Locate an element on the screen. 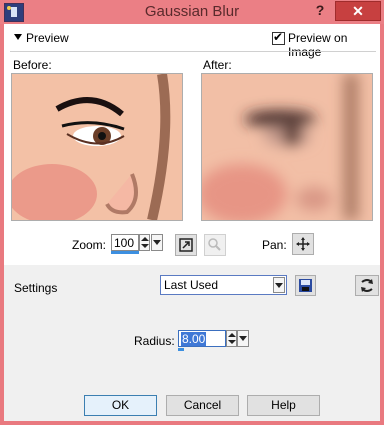 The height and width of the screenshot is (425, 384). settings-preset-value: Last Used is located at coordinates (191, 285).